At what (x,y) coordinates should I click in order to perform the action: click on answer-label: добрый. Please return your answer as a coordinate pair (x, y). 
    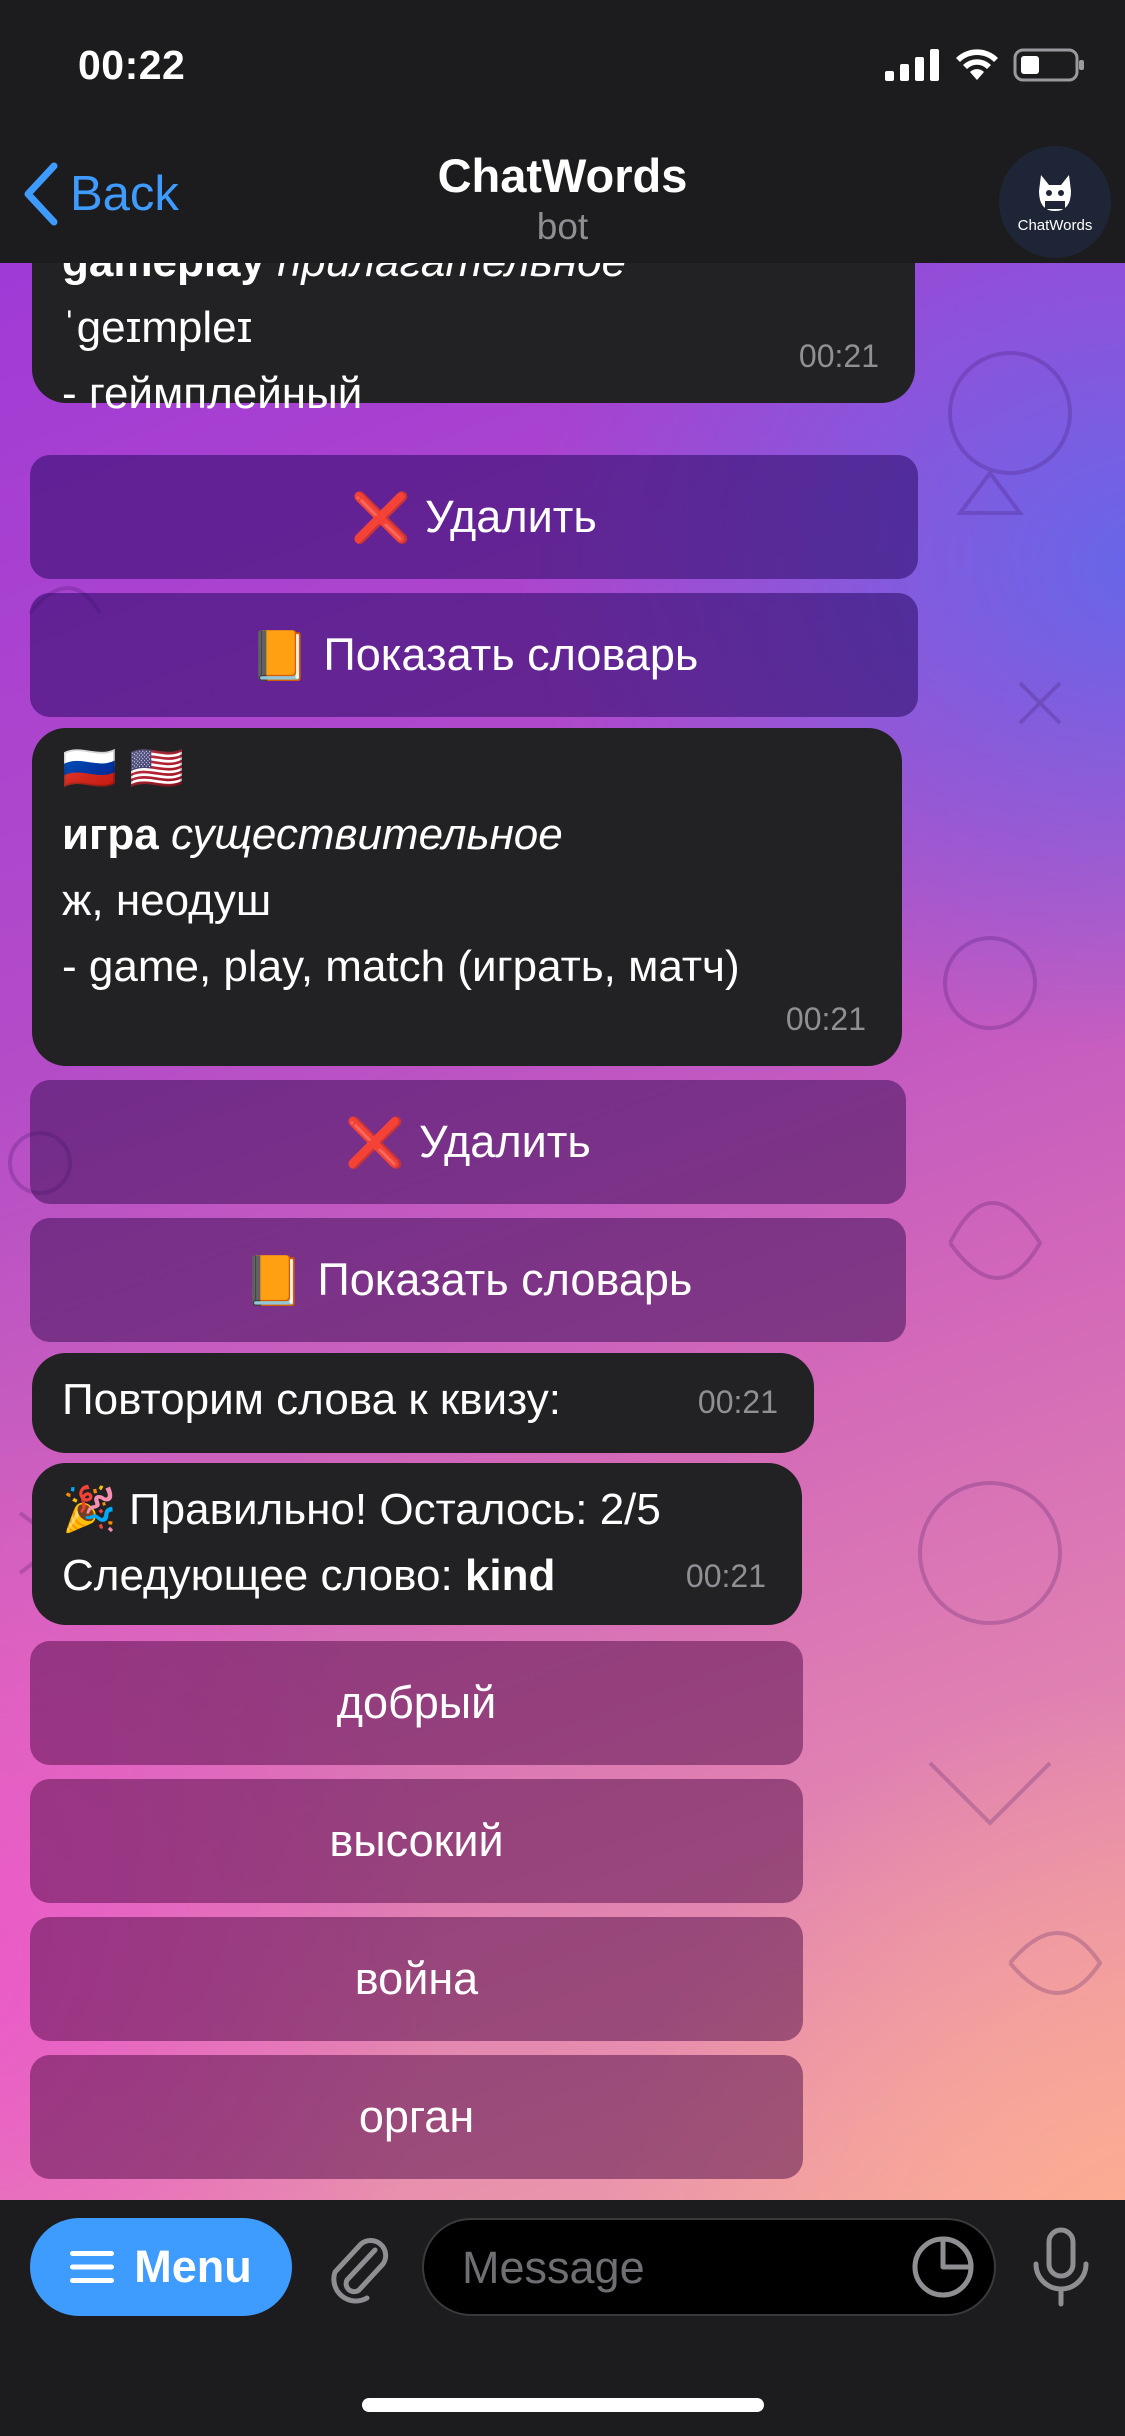
    Looking at the image, I should click on (416, 1702).